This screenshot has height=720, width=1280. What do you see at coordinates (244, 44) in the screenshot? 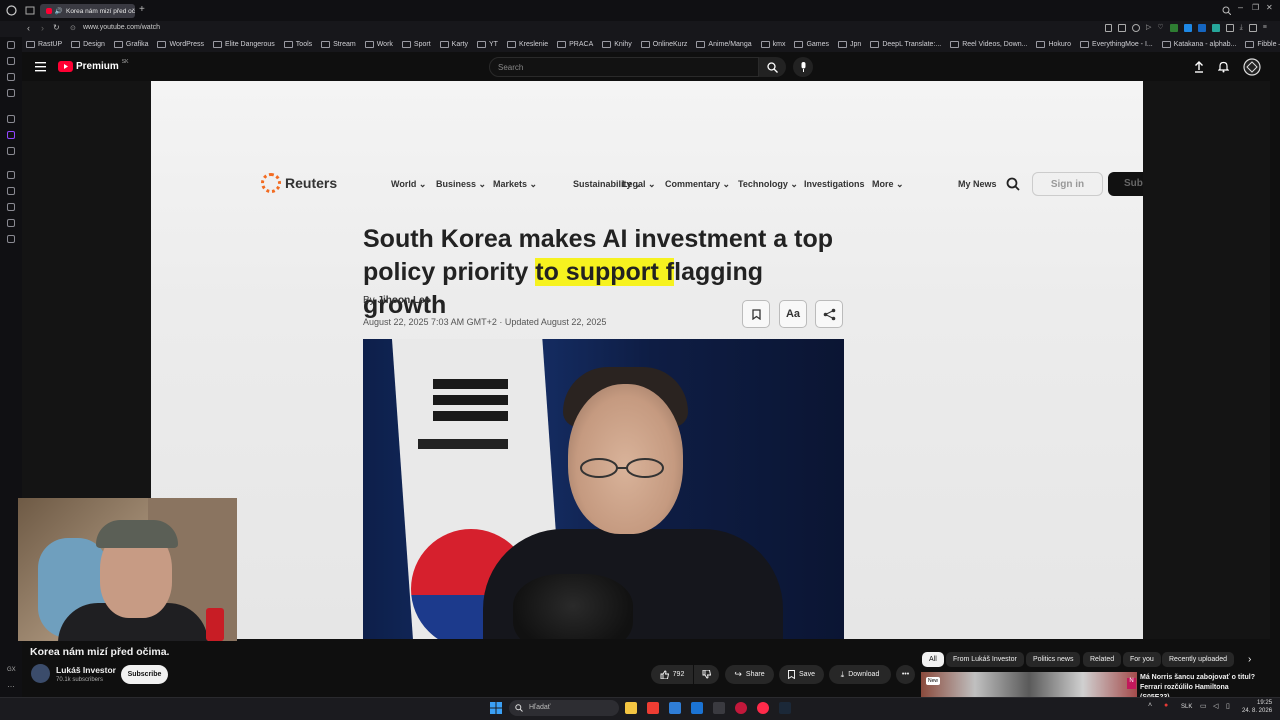
I see `bookmark-item: Elite Dangerous` at bounding box center [244, 44].